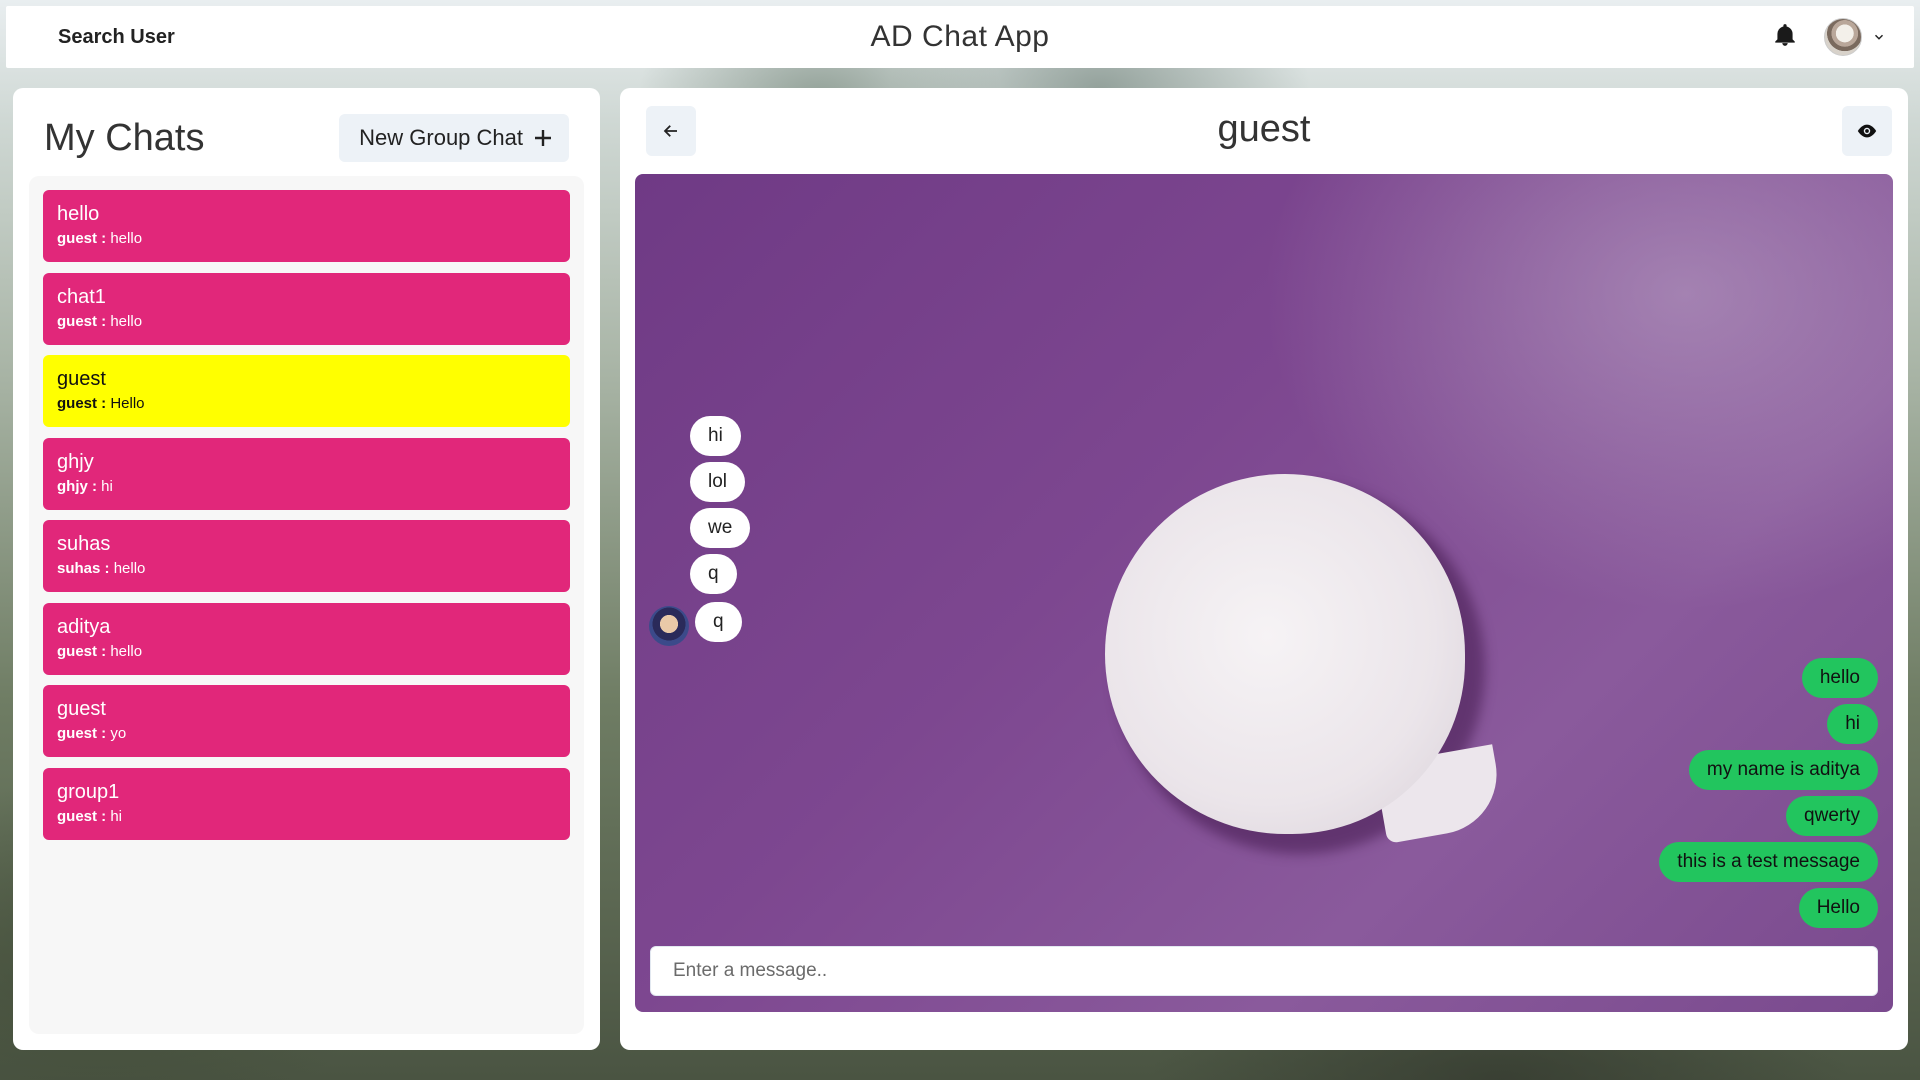  Describe the element at coordinates (84, 626) in the screenshot. I see `chat-name: aditya` at that location.